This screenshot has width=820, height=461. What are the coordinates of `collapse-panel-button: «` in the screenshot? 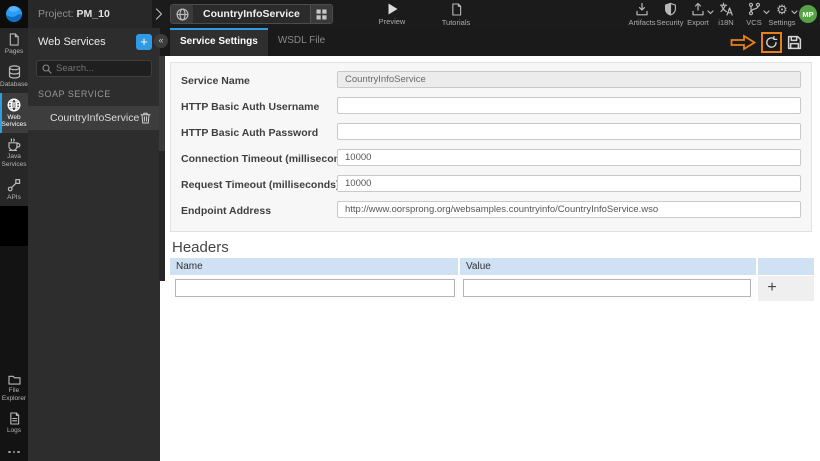 It's located at (161, 41).